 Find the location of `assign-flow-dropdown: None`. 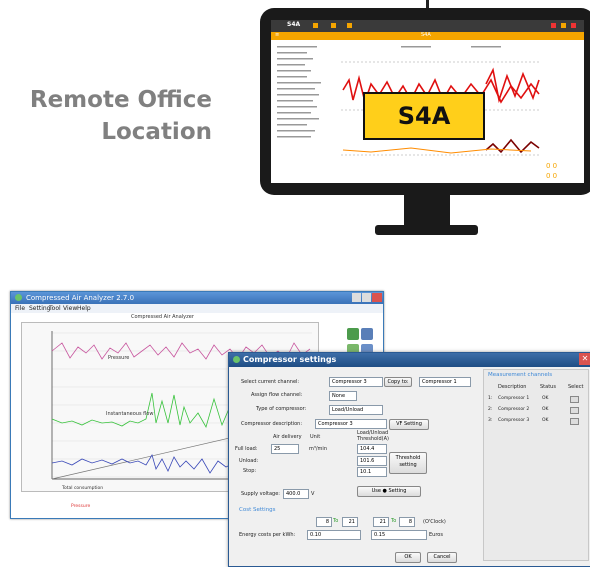

assign-flow-dropdown: None is located at coordinates (343, 396).